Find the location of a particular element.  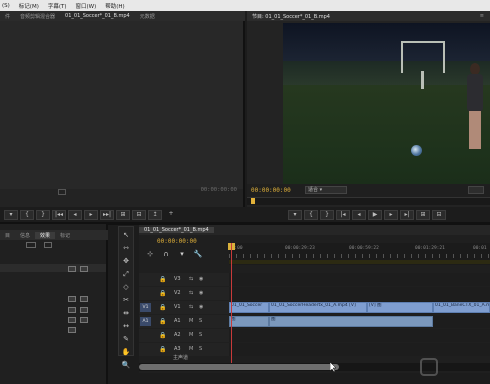

panel-menu-icon: ≡ is located at coordinates (482, 16).